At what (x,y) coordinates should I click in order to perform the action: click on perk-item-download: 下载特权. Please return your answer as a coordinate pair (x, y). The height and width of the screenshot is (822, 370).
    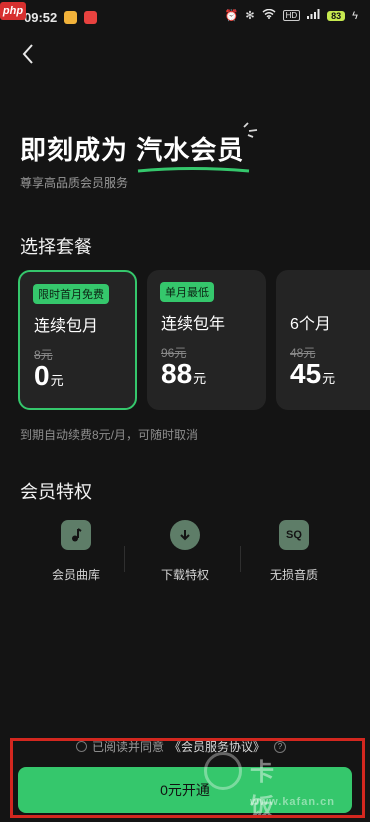
    Looking at the image, I should click on (185, 551).